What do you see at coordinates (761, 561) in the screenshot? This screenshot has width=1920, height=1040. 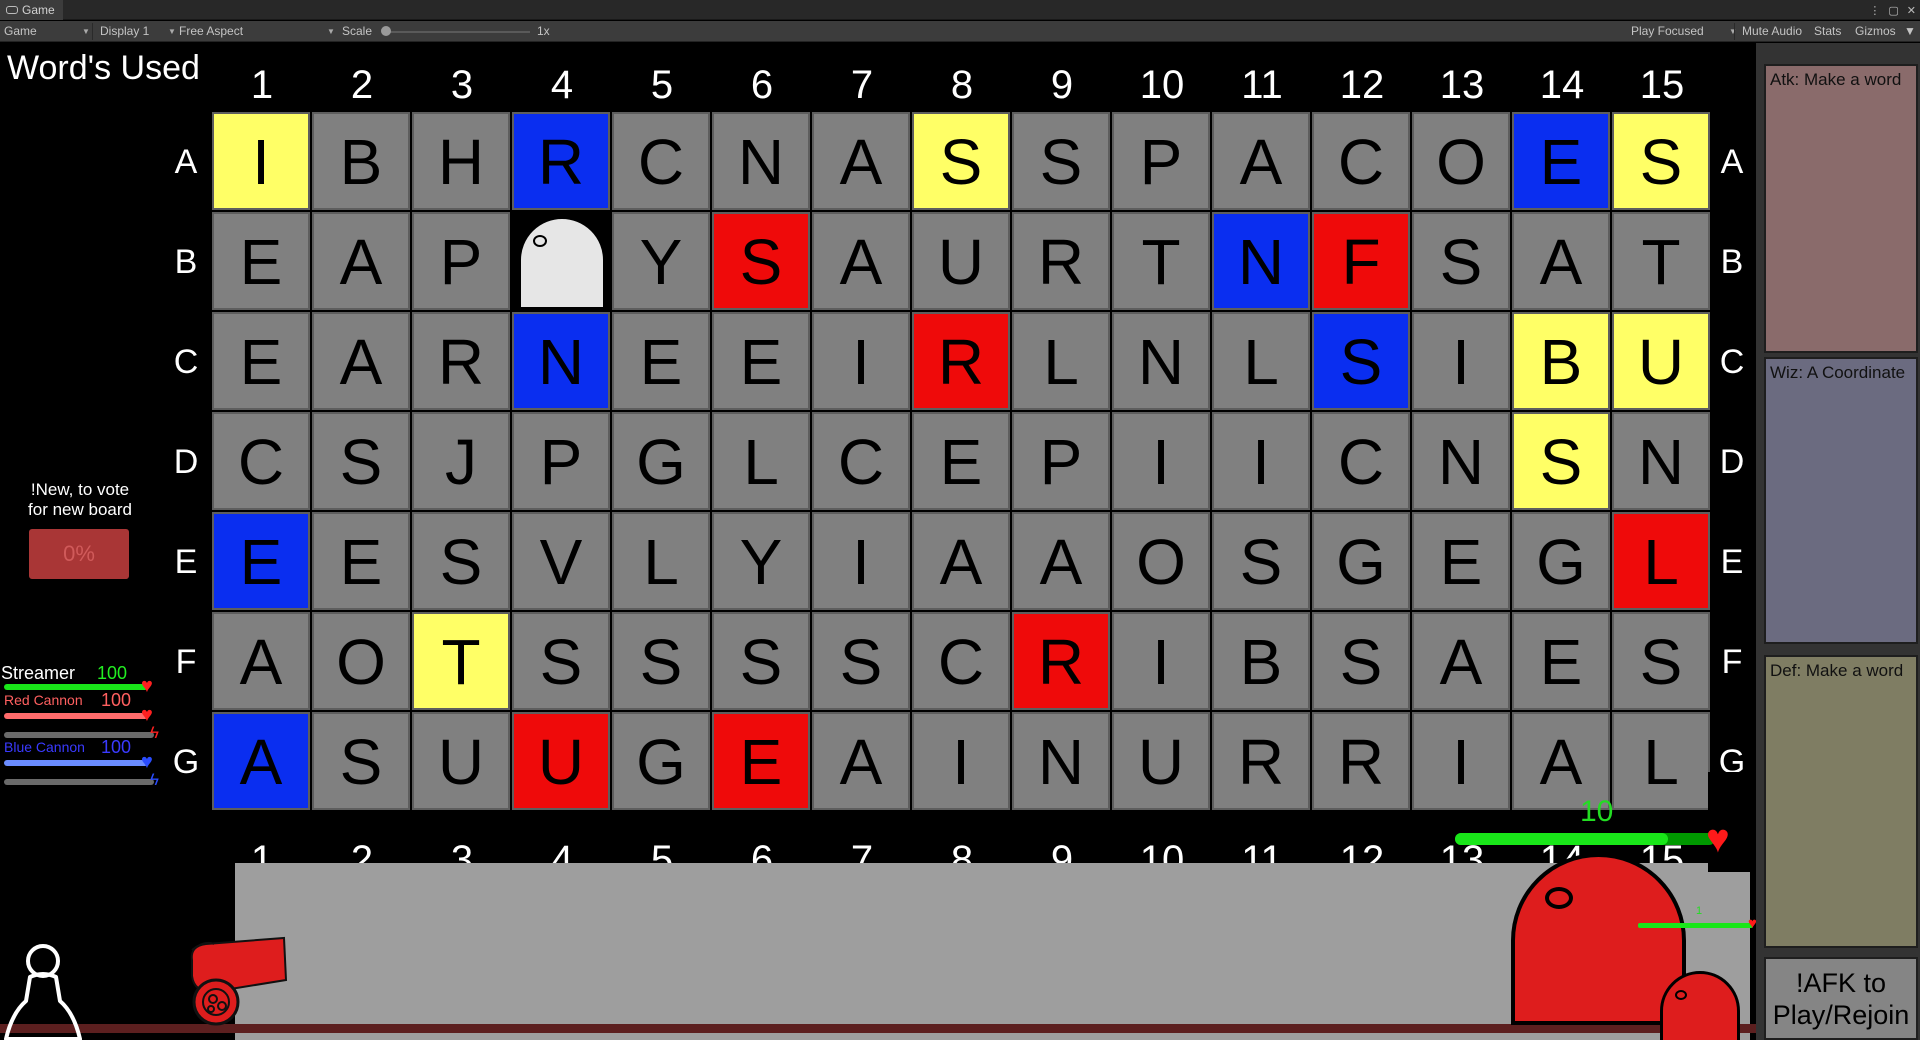 I see `letter-tile: Y` at bounding box center [761, 561].